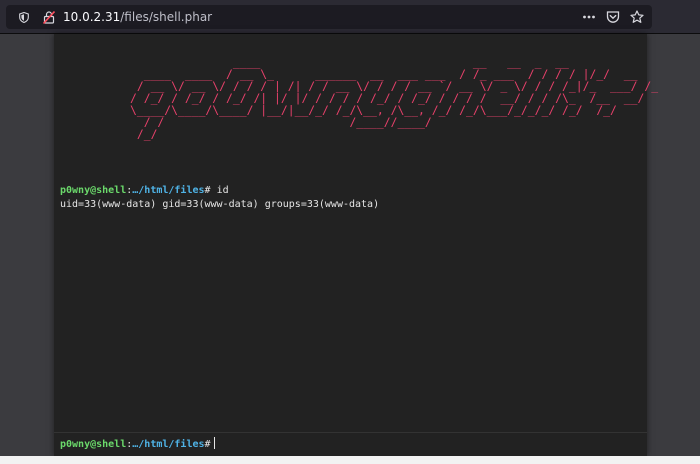 Image resolution: width=700 pixels, height=464 pixels. What do you see at coordinates (92, 17) in the screenshot?
I see `url-host: 10.0.2.31` at bounding box center [92, 17].